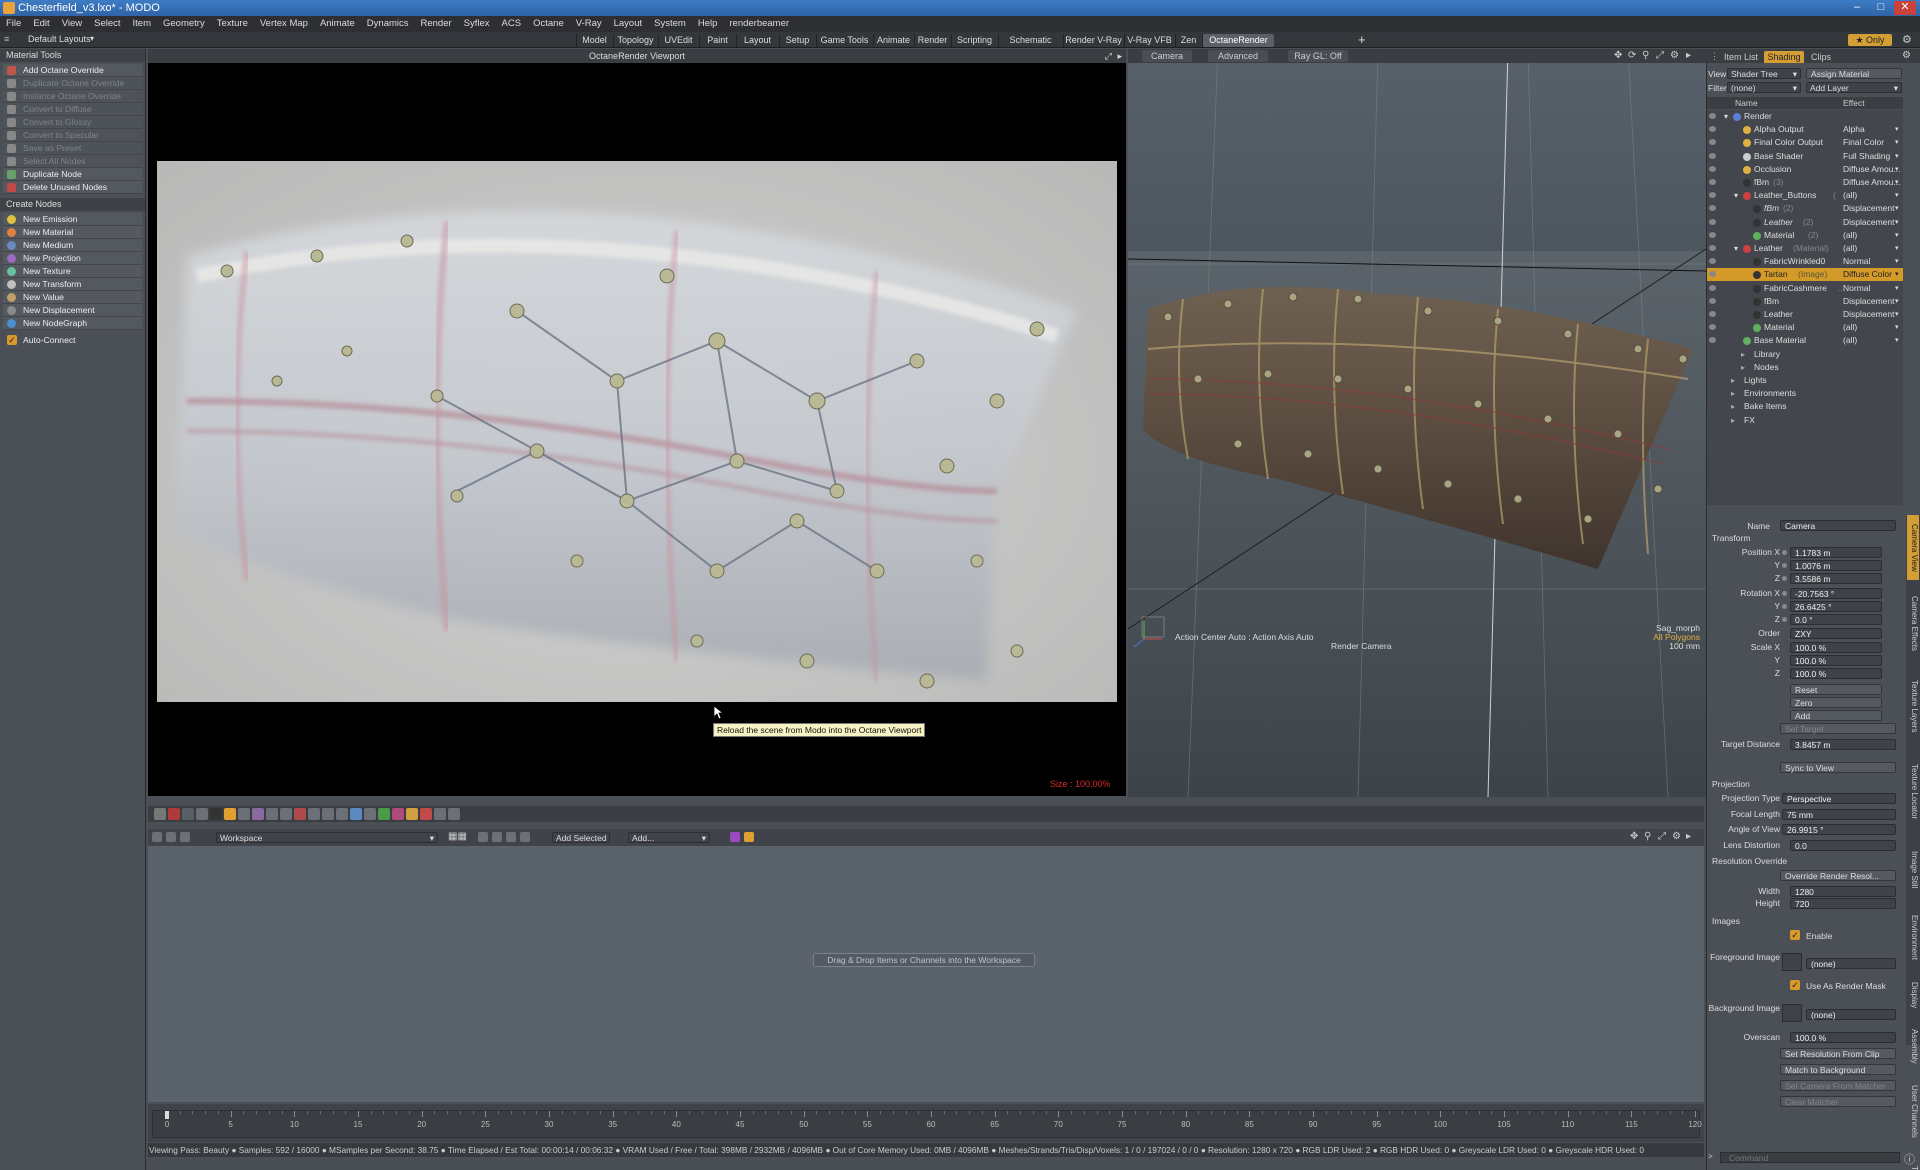 The width and height of the screenshot is (1920, 1170). I want to click on left-arrow-icon, so click(497, 837).